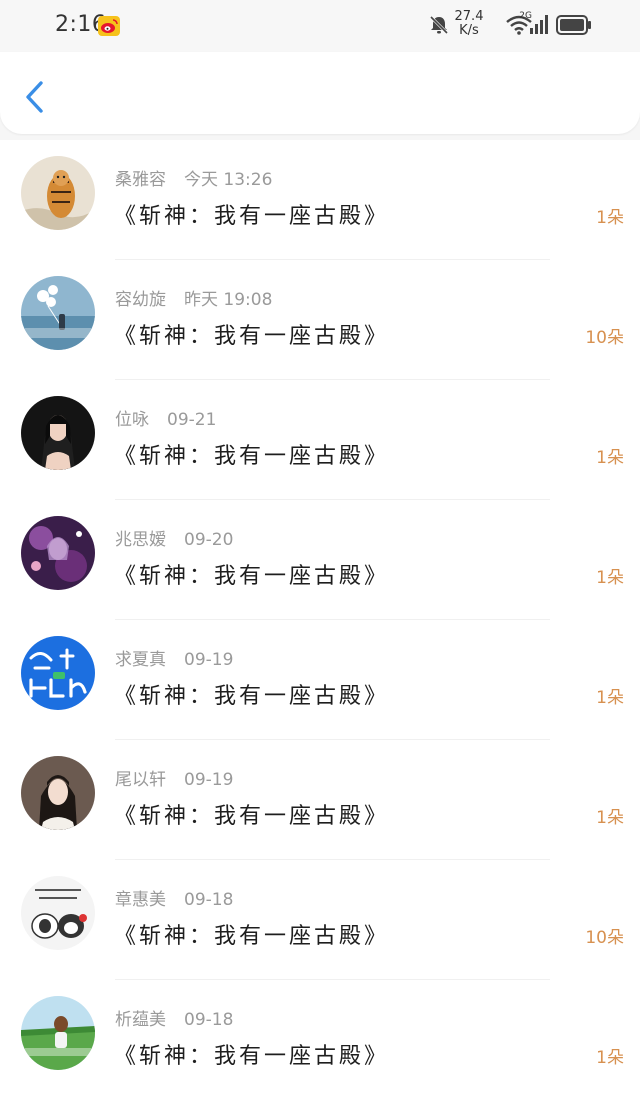 The image size is (640, 1103). Describe the element at coordinates (320, 93) in the screenshot. I see `header` at that location.